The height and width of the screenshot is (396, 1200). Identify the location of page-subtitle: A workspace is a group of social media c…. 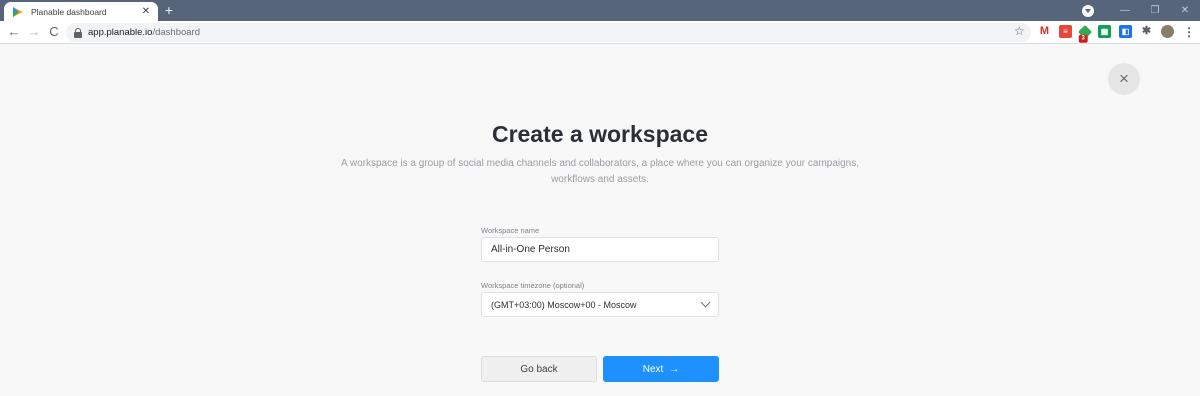
(600, 171).